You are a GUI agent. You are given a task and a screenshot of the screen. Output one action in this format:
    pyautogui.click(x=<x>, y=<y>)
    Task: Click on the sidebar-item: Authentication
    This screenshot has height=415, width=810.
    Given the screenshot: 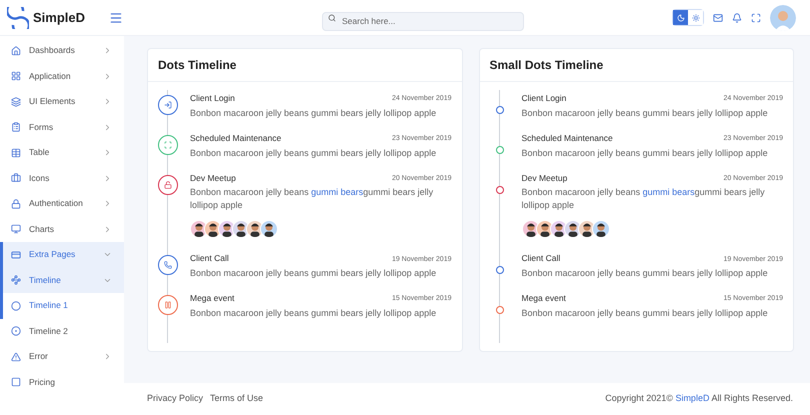 What is the action you would take?
    pyautogui.click(x=62, y=203)
    